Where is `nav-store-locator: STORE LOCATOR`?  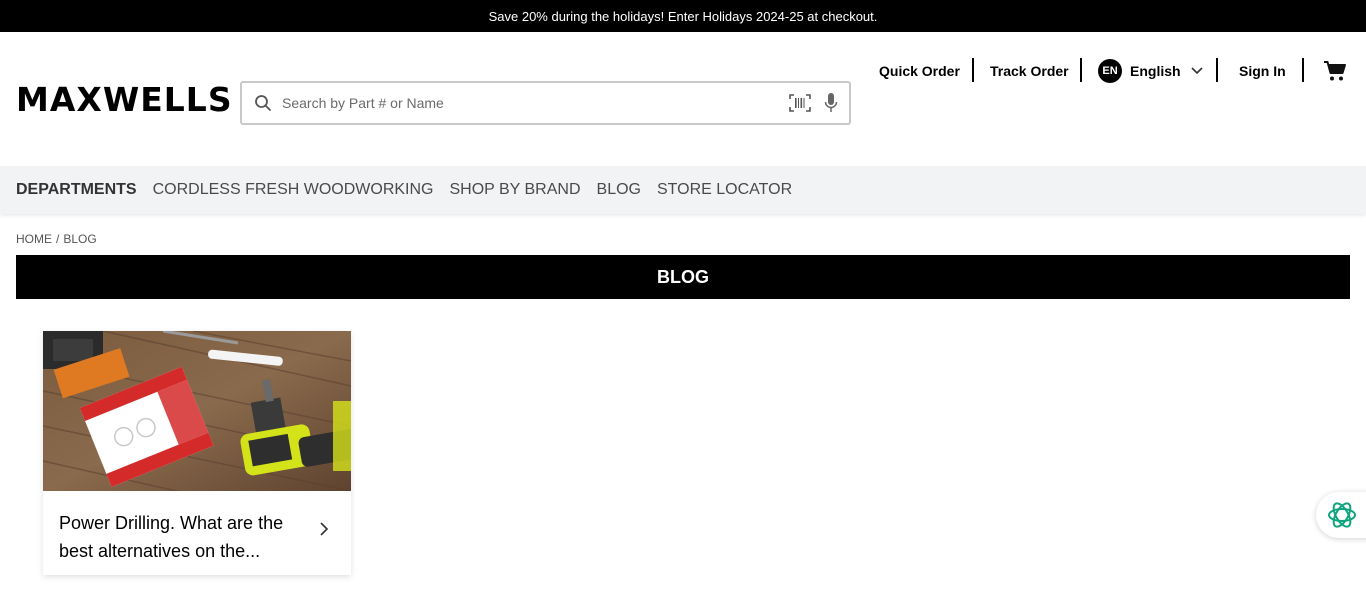
nav-store-locator: STORE LOCATOR is located at coordinates (724, 190).